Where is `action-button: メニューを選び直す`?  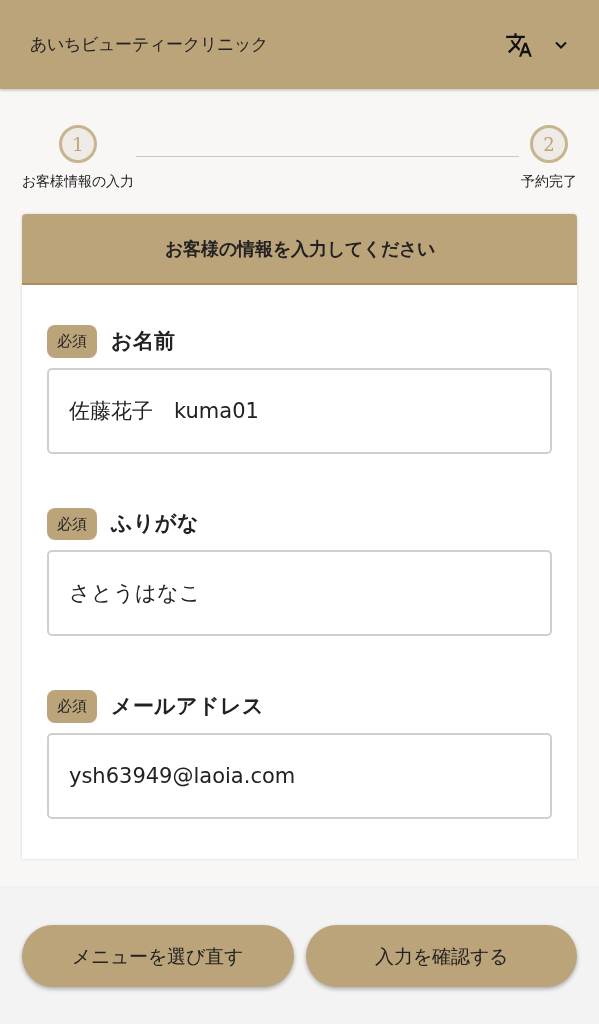 action-button: メニューを選び直す is located at coordinates (158, 956).